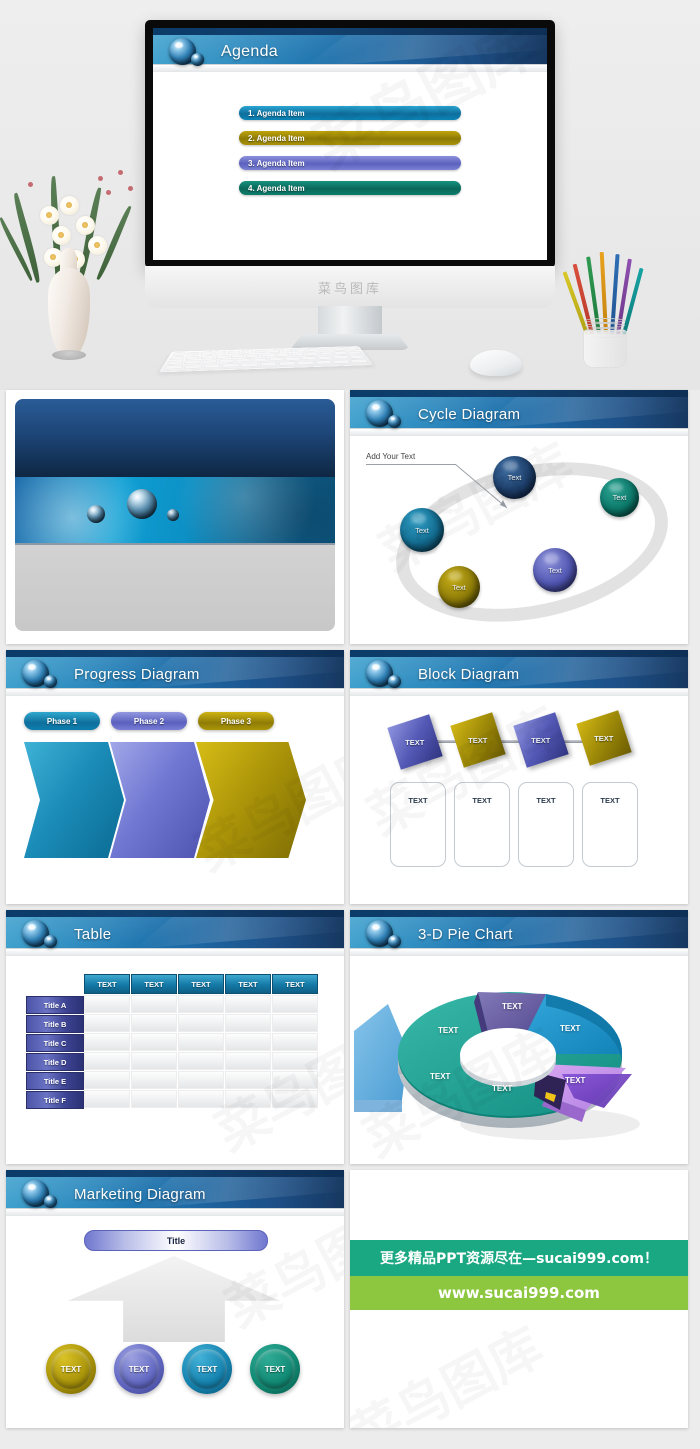 The width and height of the screenshot is (700, 1449). Describe the element at coordinates (555, 570) in the screenshot. I see `cycle-node-5: Text` at that location.